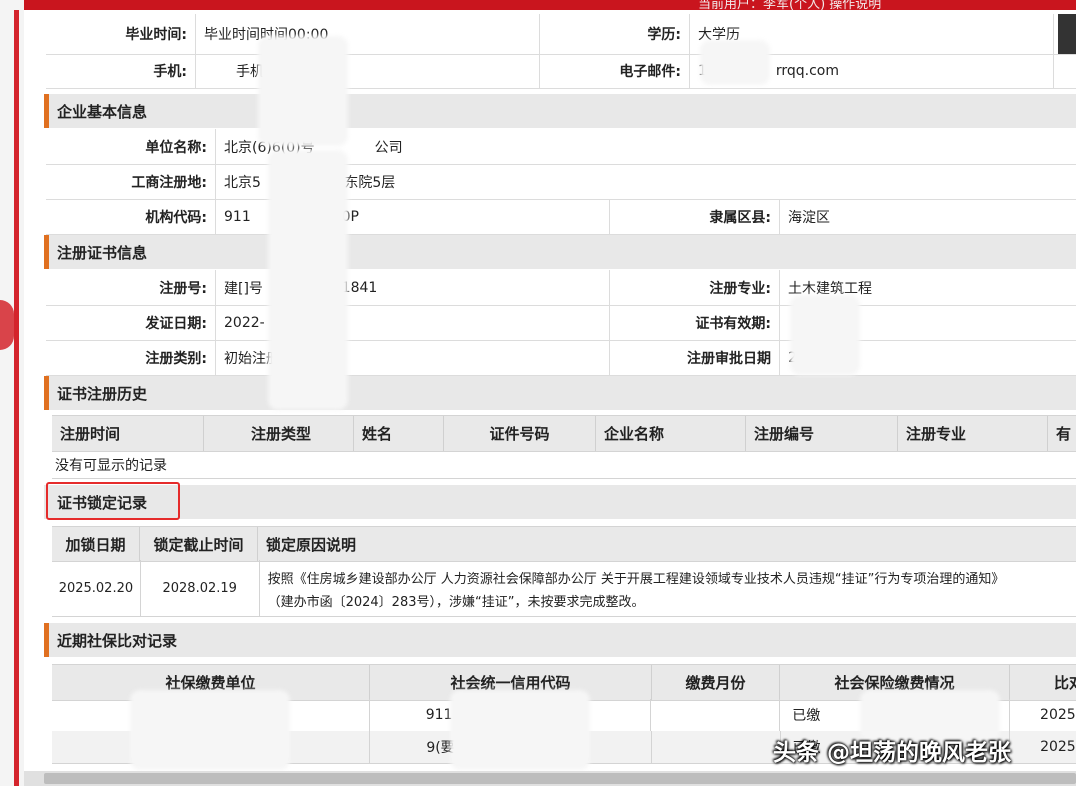 The height and width of the screenshot is (786, 1076). What do you see at coordinates (243, 288) in the screenshot?
I see `reg-no-part1: 建[]号` at bounding box center [243, 288].